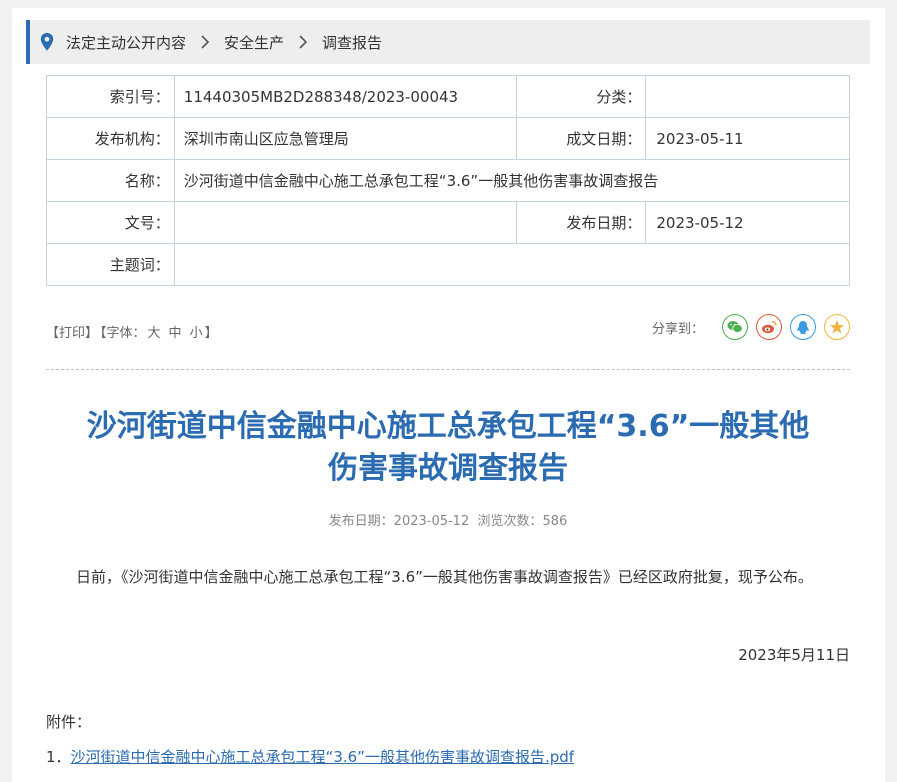 The image size is (897, 782). I want to click on category-value, so click(747, 96).